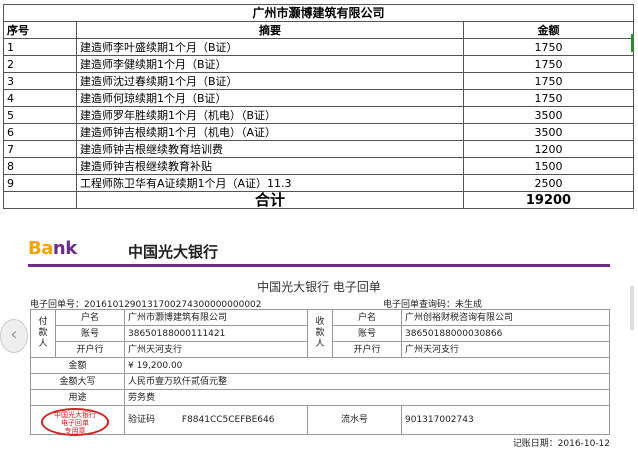 The height and width of the screenshot is (450, 638). What do you see at coordinates (505, 333) in the screenshot?
I see `payee-acct: 38650188000030866` at bounding box center [505, 333].